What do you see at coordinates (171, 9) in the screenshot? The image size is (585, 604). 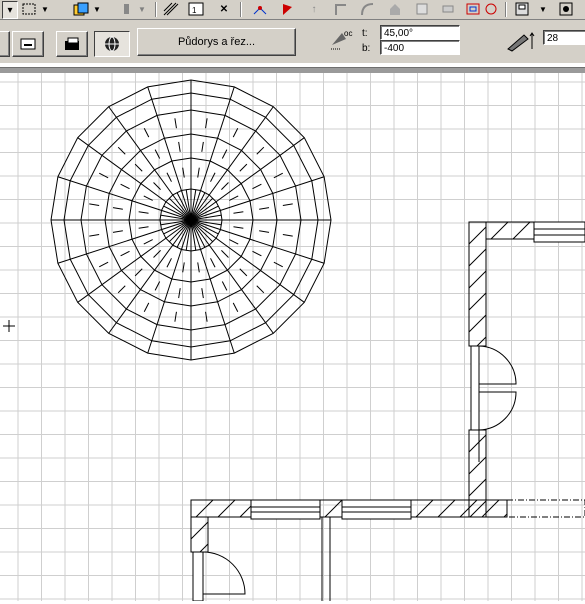 I see `hatch-icon` at bounding box center [171, 9].